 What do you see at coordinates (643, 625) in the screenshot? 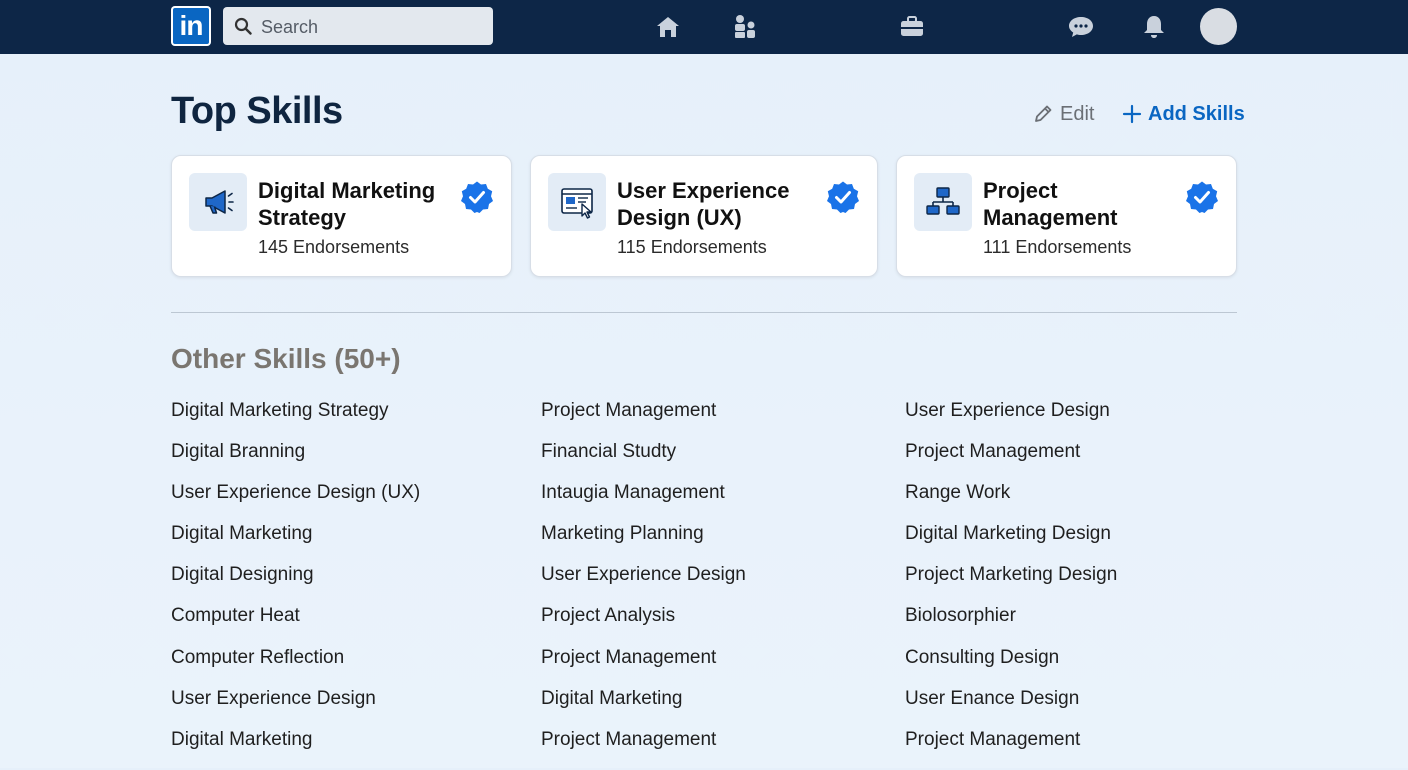
I see `skill-item: Project Analysis` at bounding box center [643, 625].